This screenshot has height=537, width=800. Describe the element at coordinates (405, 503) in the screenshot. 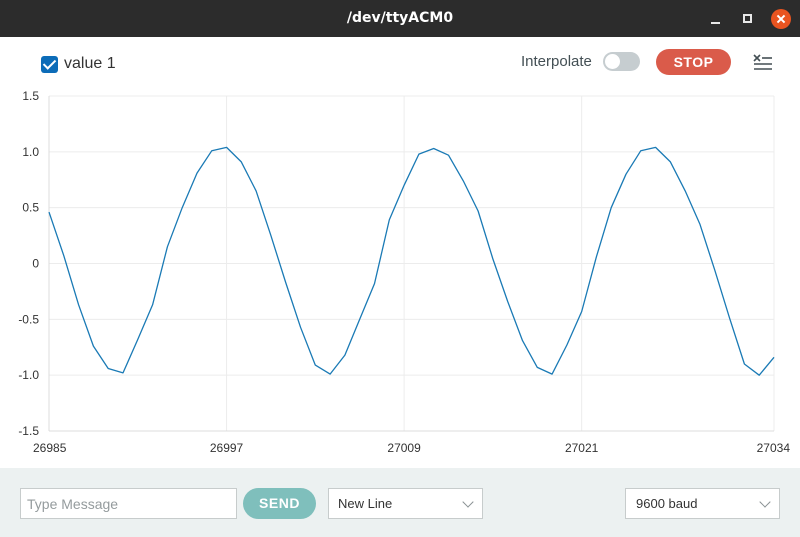

I see `line-ending-select: New Line` at that location.